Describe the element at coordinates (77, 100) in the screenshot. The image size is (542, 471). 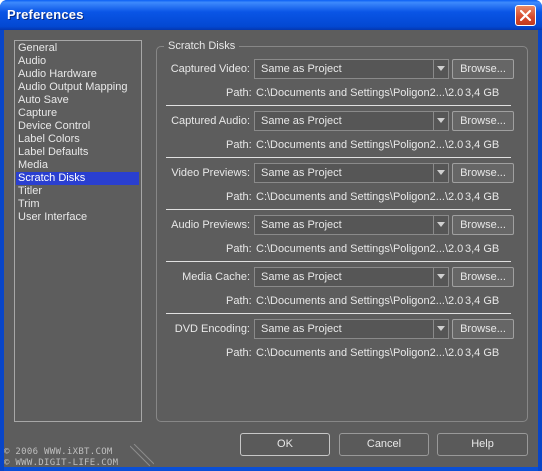
I see `sidebar-item-auto-save: Auto Save` at that location.